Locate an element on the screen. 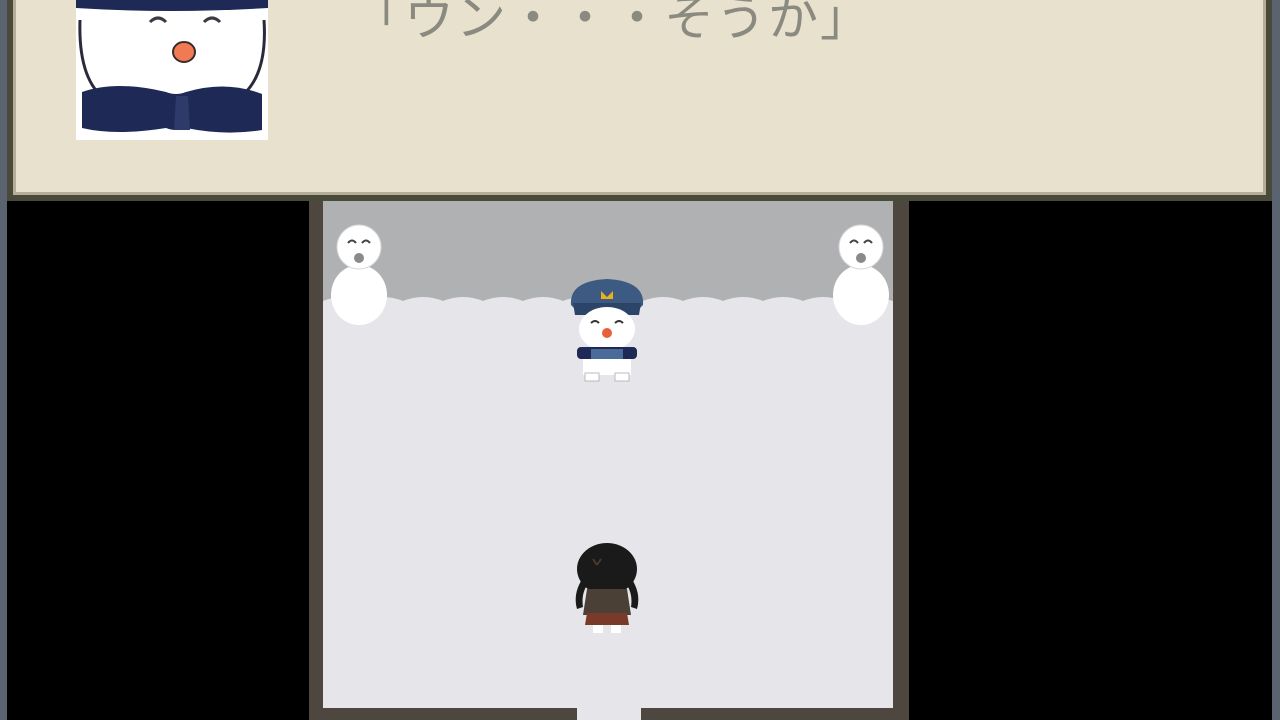 The width and height of the screenshot is (1280, 720). snowman-officer-npc-icon is located at coordinates (607, 331).